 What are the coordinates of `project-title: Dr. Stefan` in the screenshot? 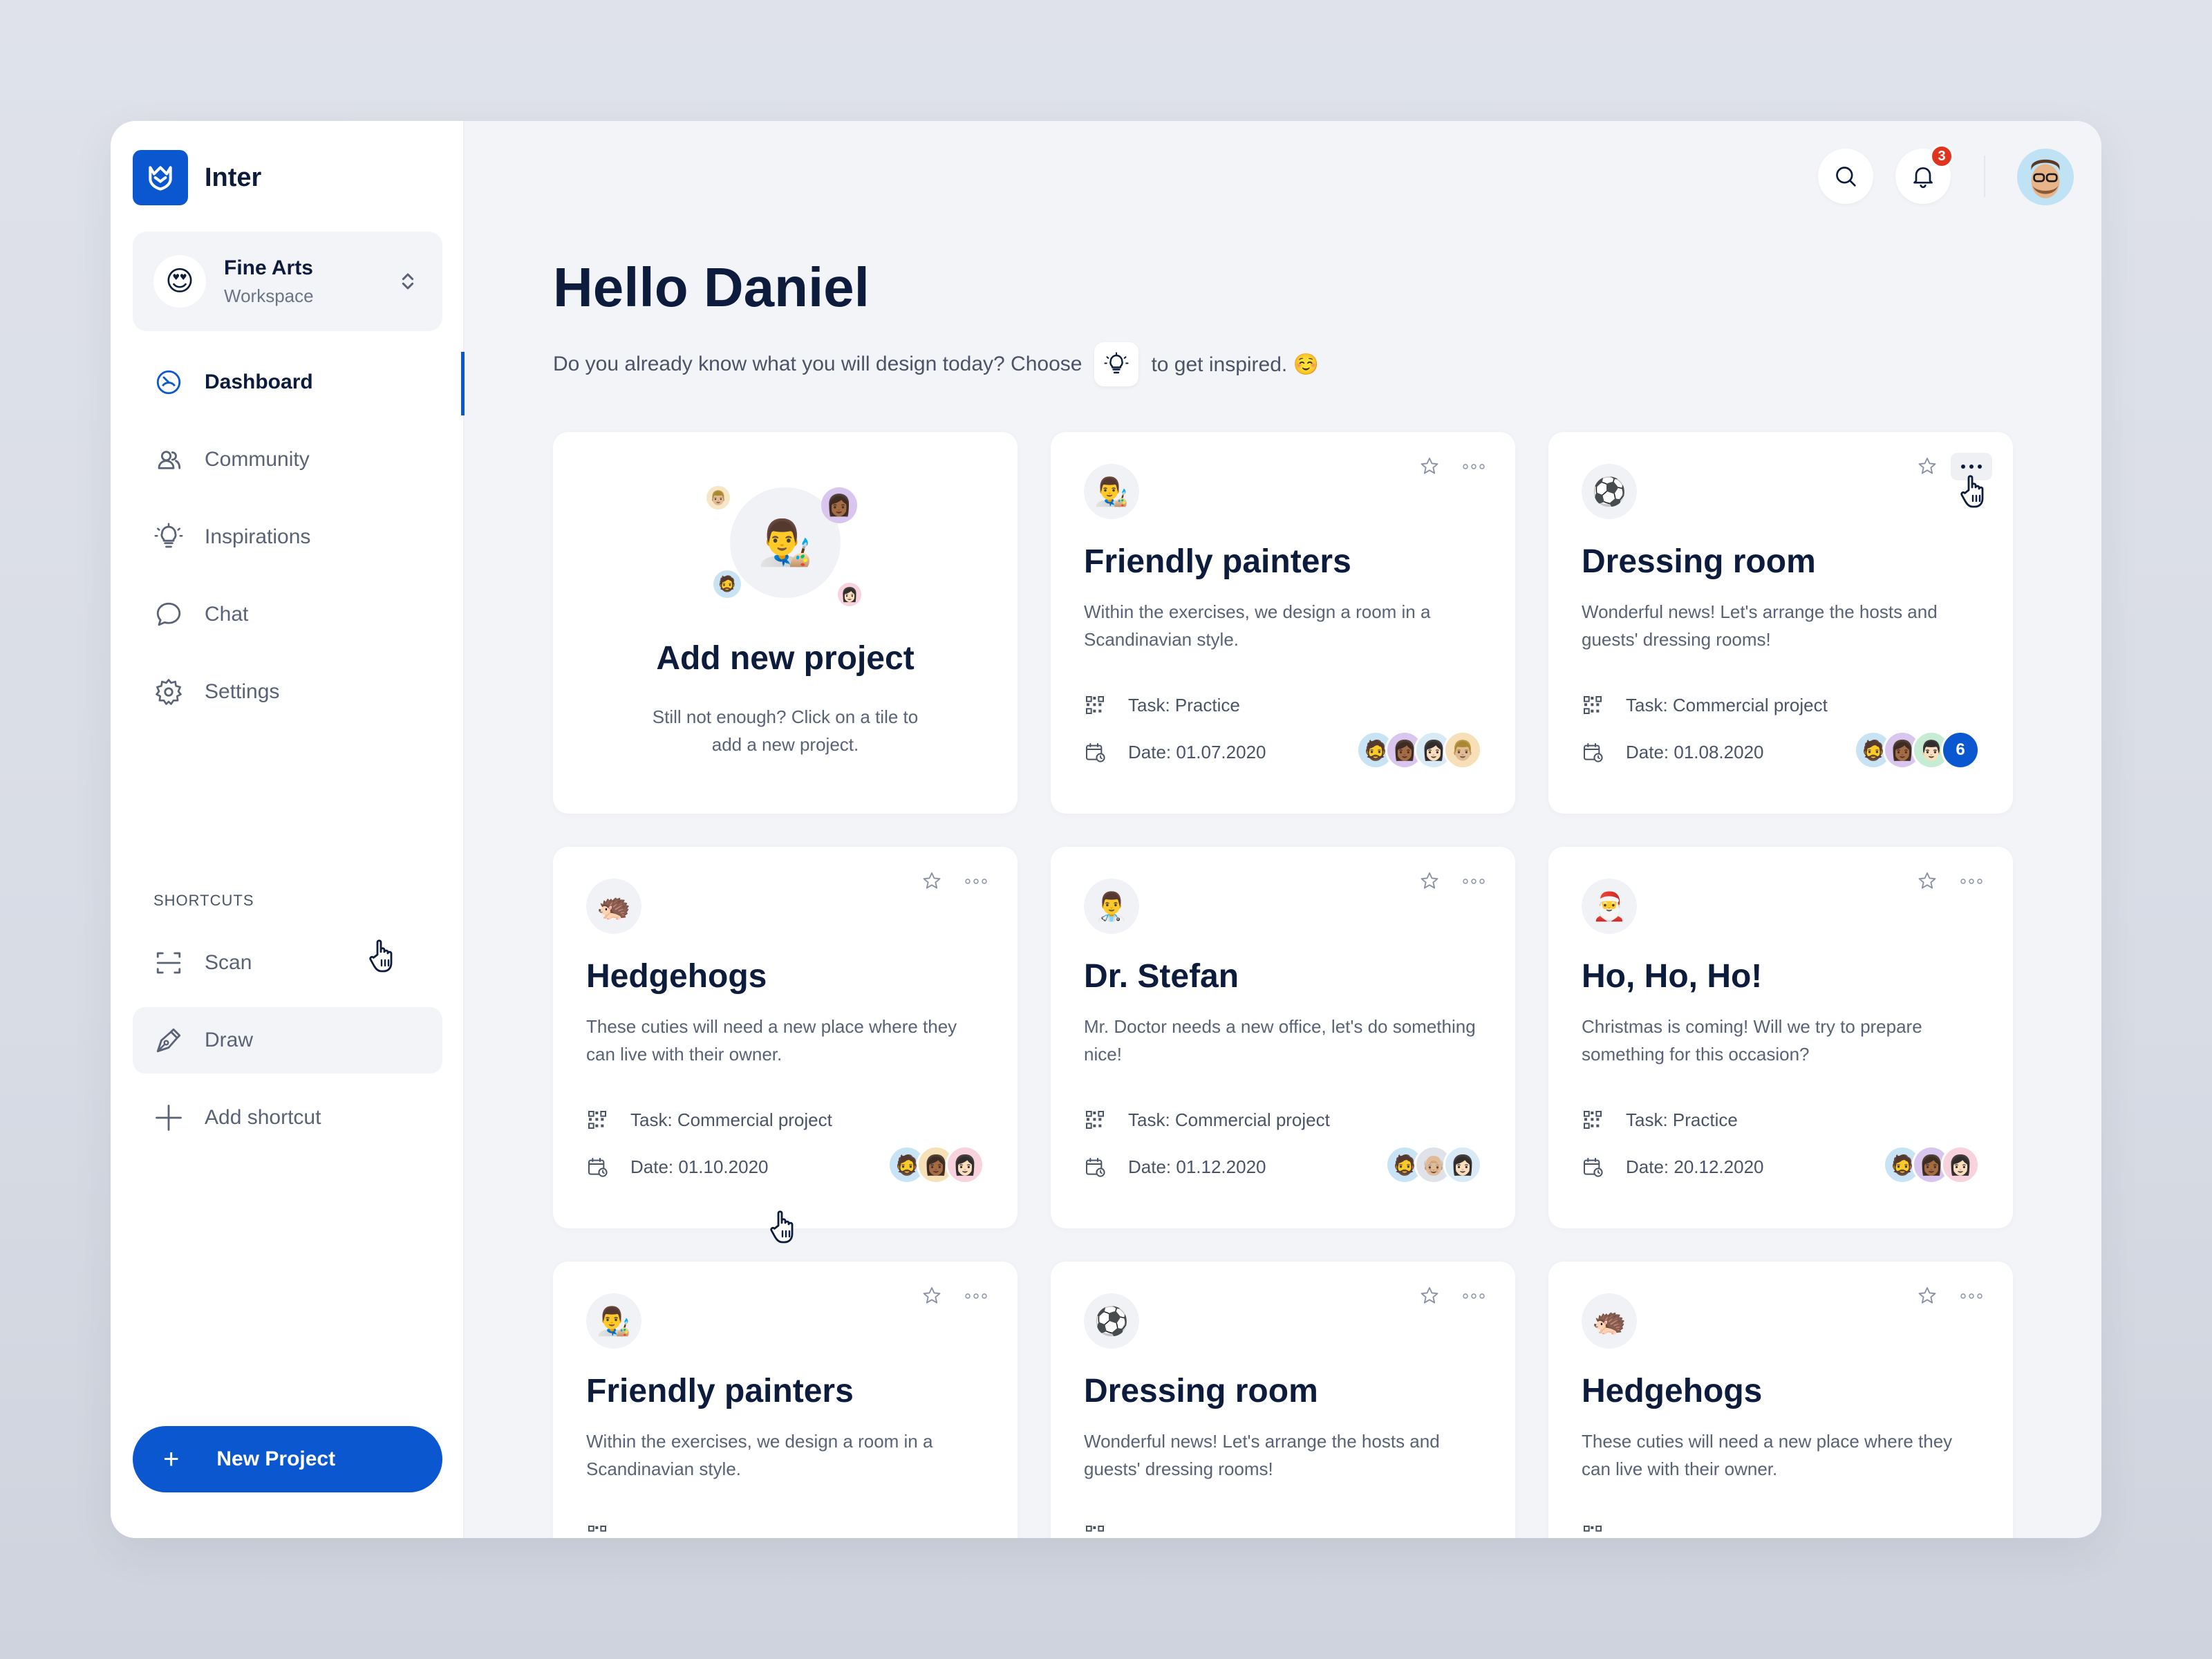 It's located at (1161, 976).